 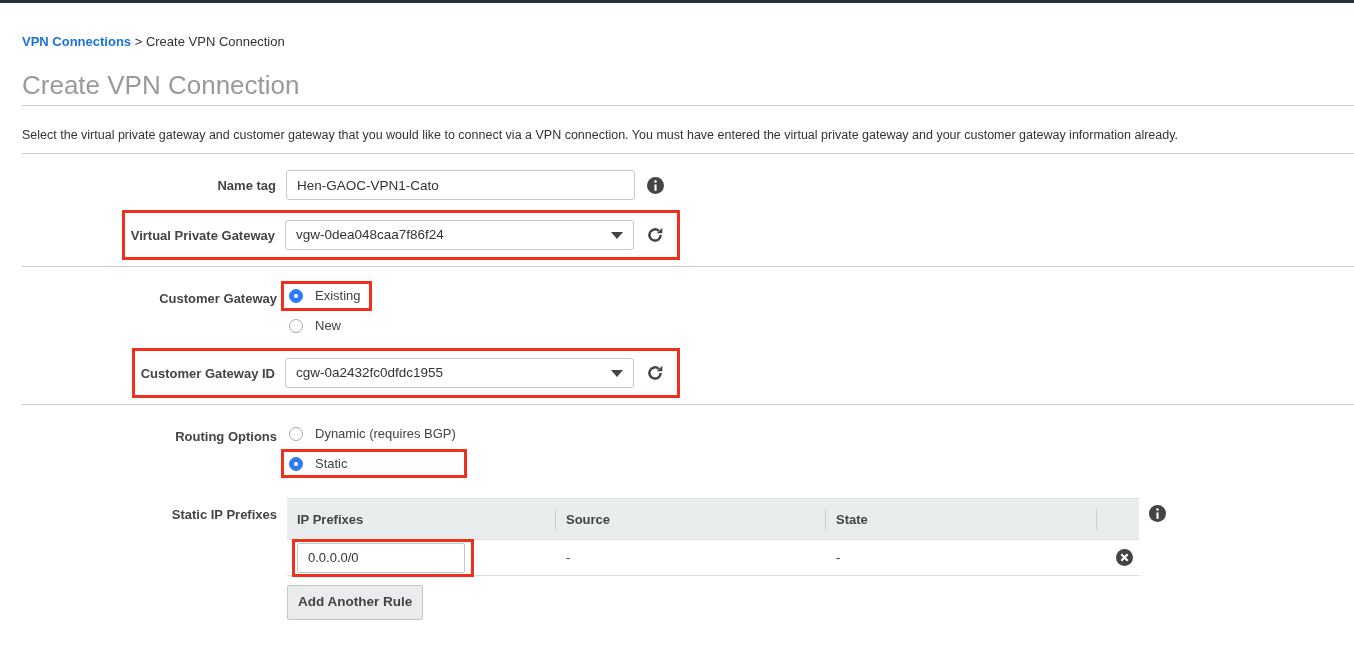 I want to click on dropdown-field: vgw-0dea048caa7f86f24, so click(x=459, y=235).